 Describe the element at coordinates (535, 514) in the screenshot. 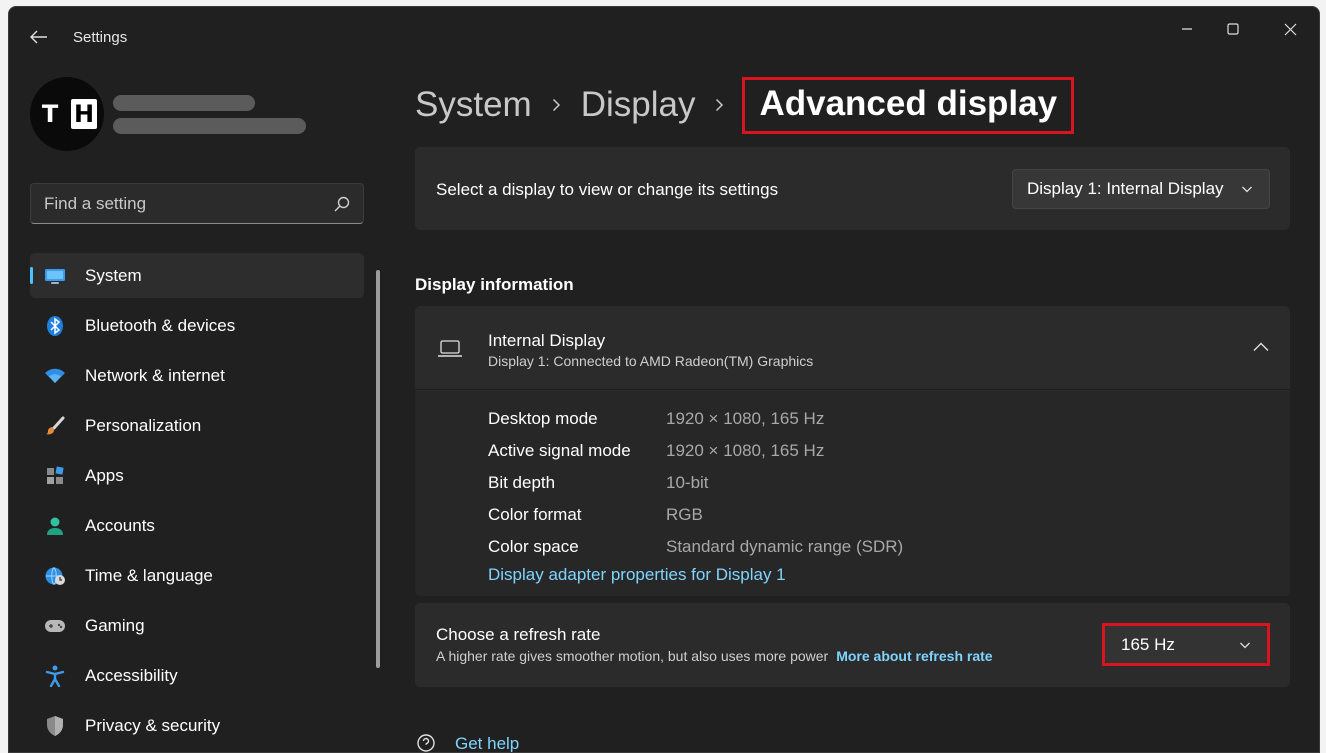

I see `info-key: Color format` at that location.